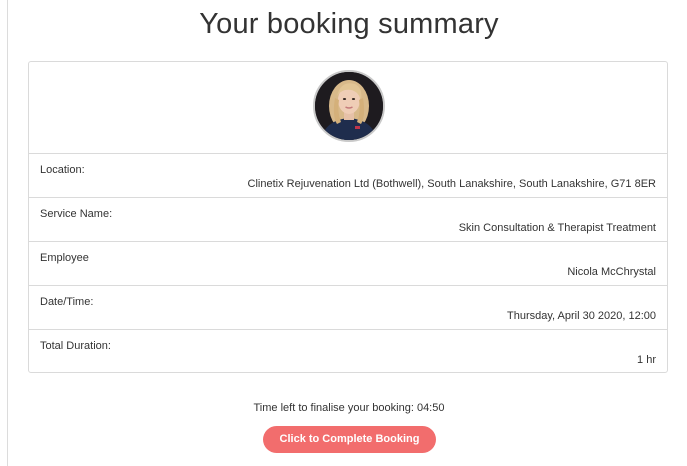  I want to click on left-divider, so click(7, 233).